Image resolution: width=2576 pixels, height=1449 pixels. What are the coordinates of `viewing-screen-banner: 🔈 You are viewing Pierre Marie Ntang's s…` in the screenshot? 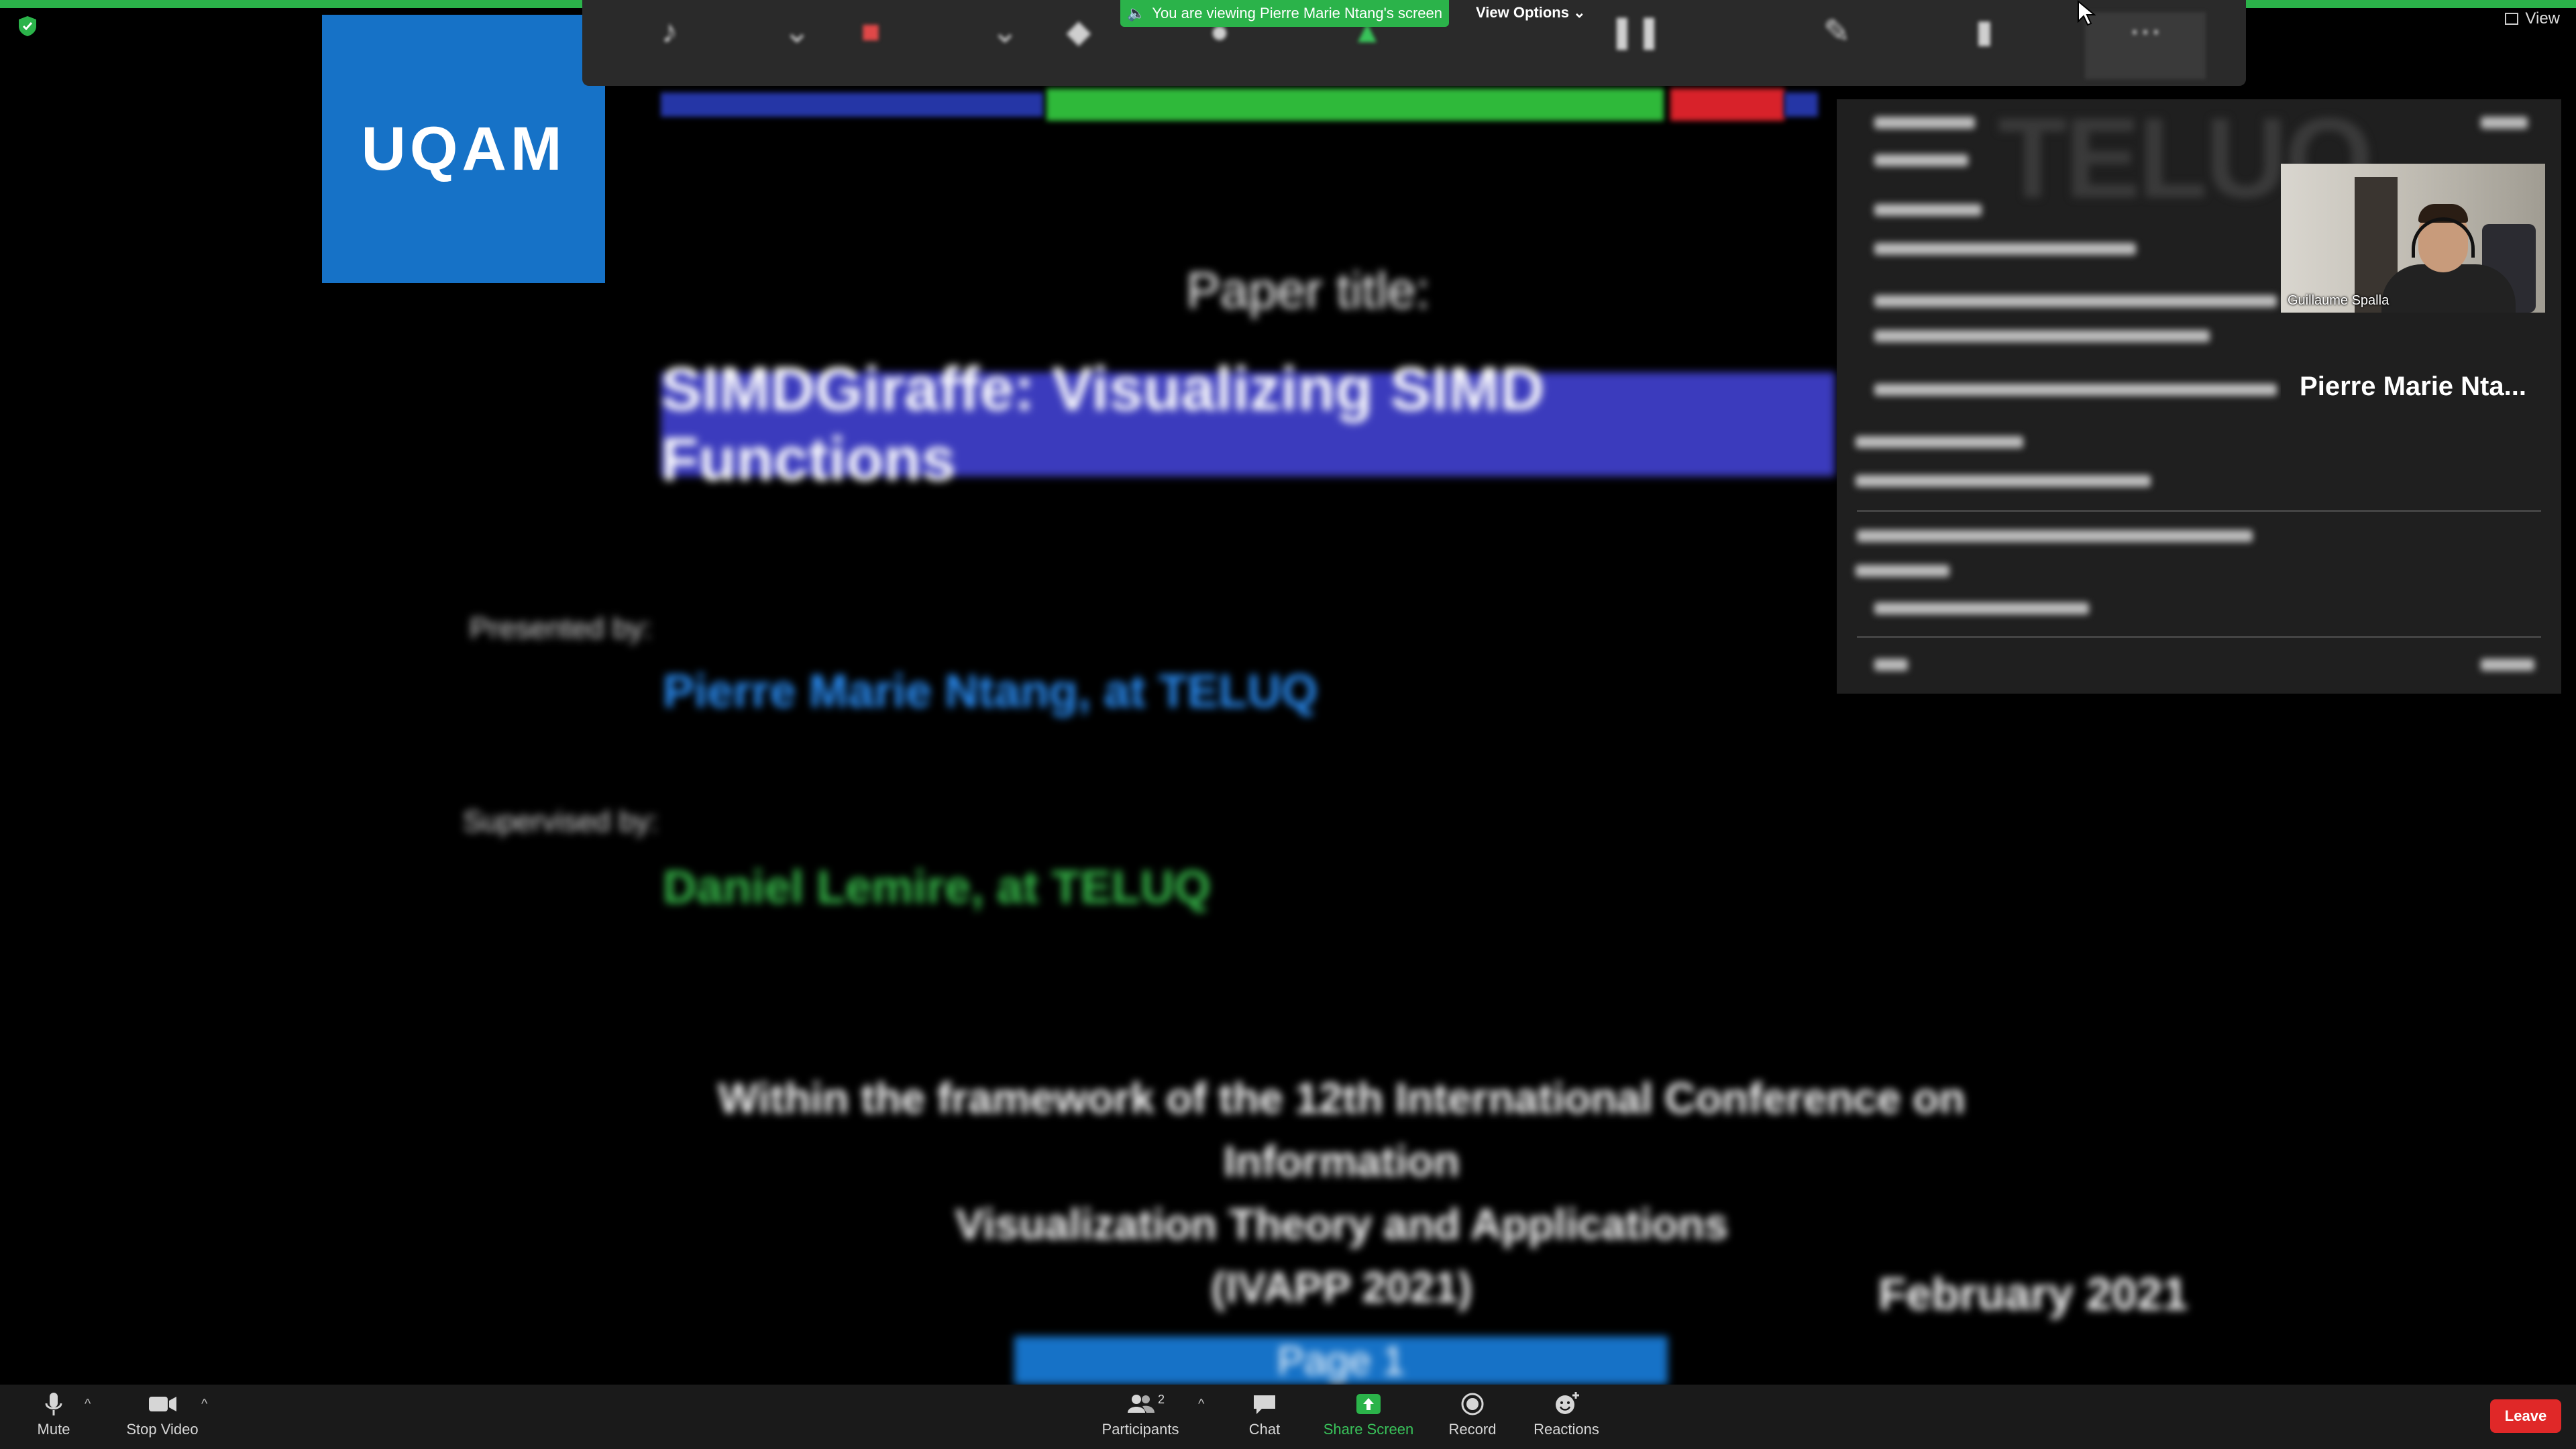 It's located at (1284, 13).